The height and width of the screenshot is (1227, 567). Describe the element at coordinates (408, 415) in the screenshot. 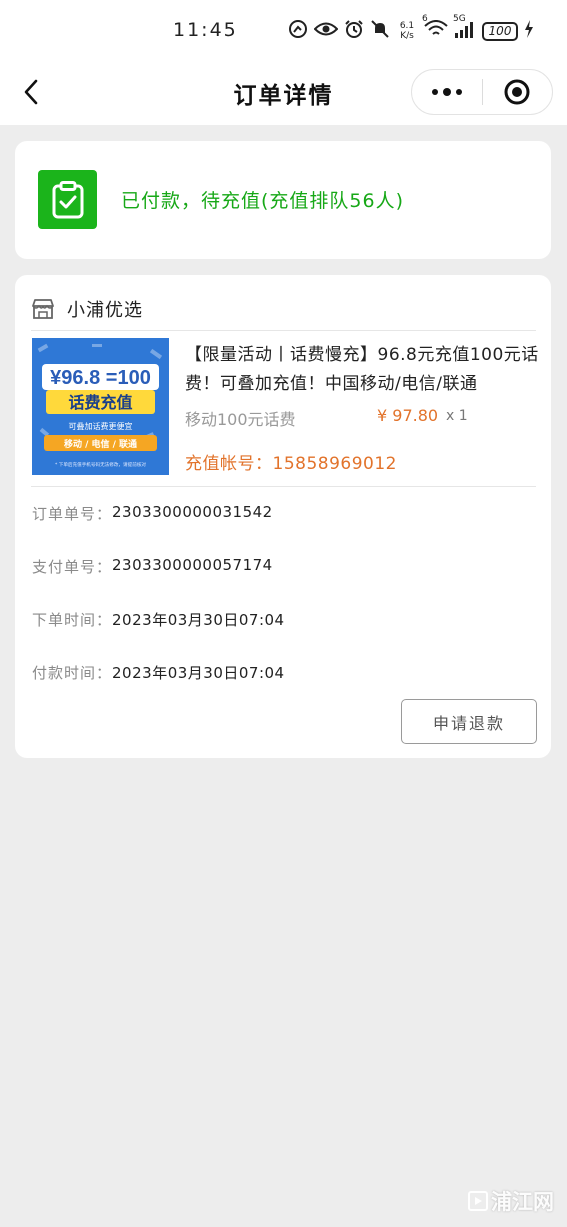

I see `product-price: ¥ 97.80` at that location.